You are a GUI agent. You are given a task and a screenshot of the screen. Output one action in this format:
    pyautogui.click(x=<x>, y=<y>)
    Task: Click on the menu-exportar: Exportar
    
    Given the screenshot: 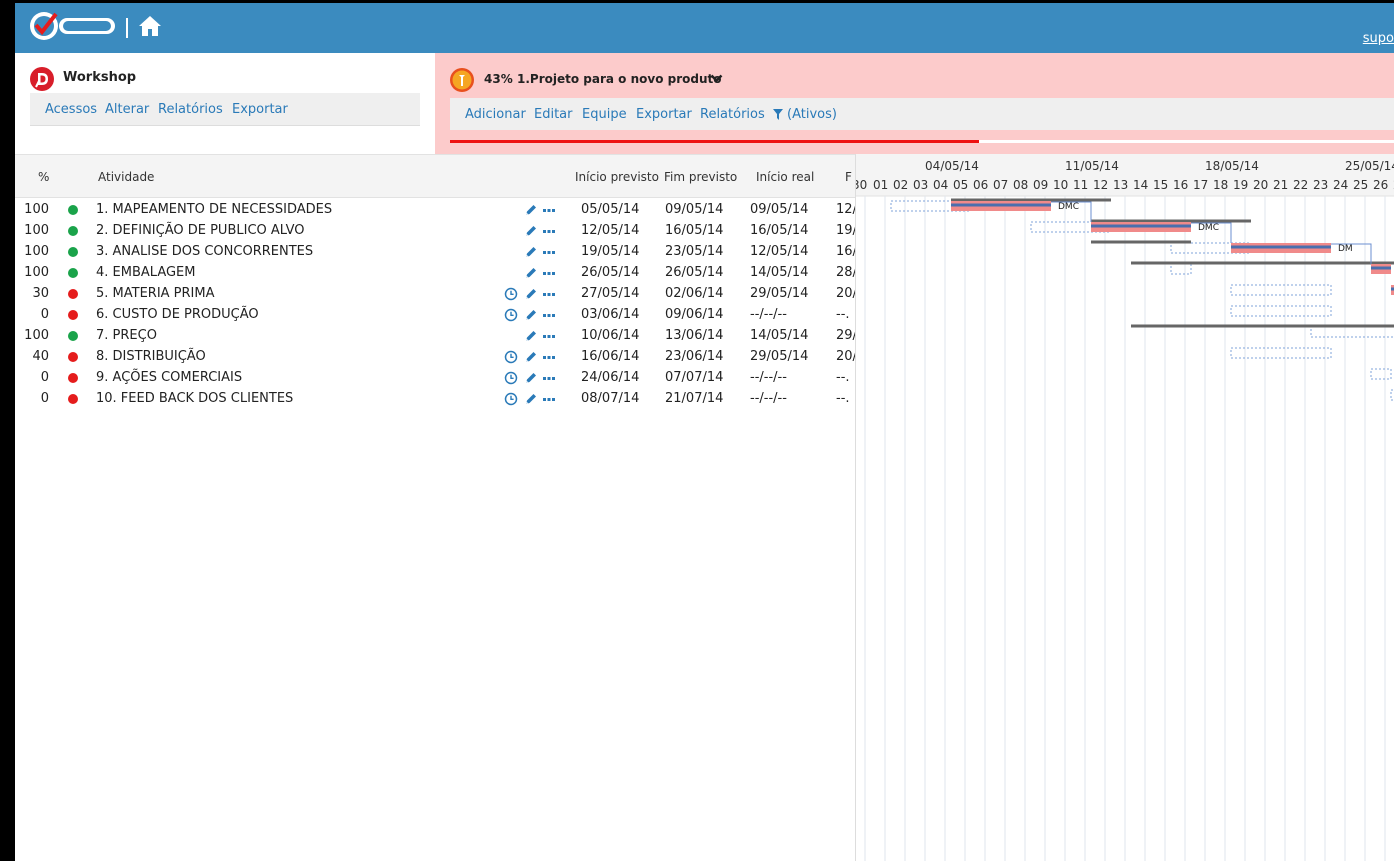 What is the action you would take?
    pyautogui.click(x=260, y=109)
    